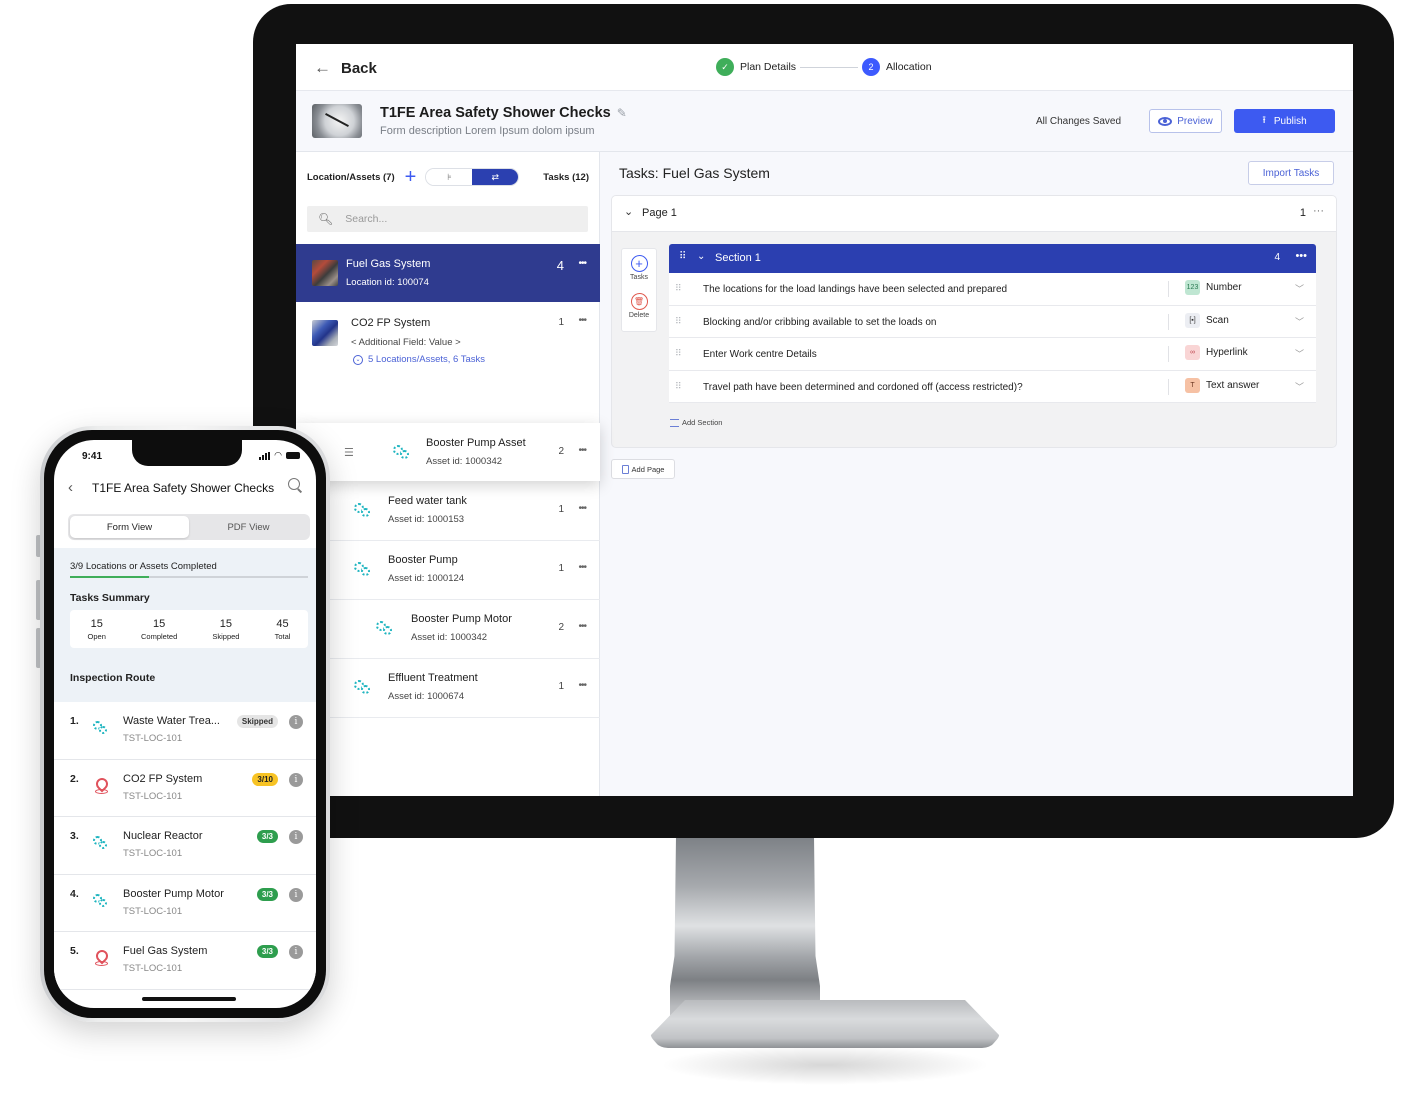 The width and height of the screenshot is (1404, 1100). Describe the element at coordinates (411, 177) in the screenshot. I see `add-location-plus-icon: +` at that location.